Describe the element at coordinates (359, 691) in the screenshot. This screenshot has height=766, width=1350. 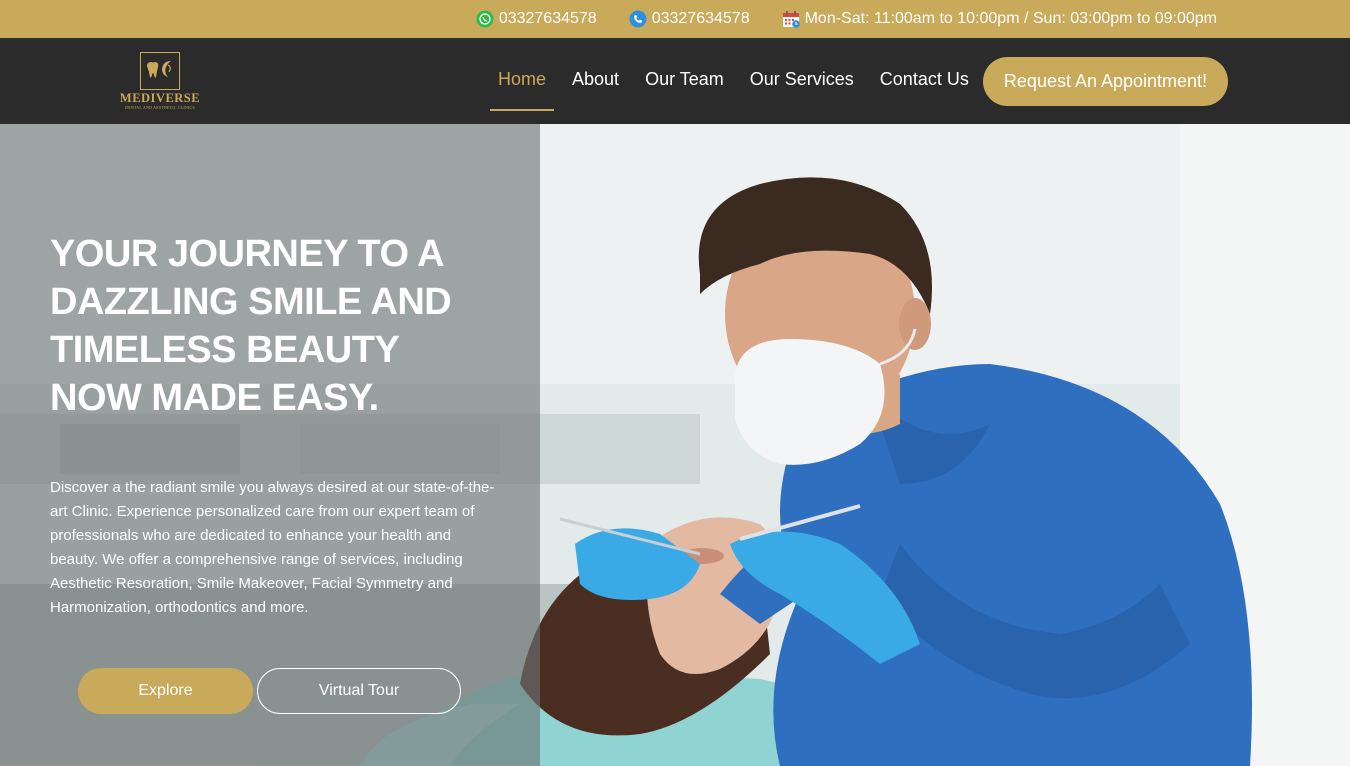
I see `virtual-tour-button: Virtual Tour` at that location.